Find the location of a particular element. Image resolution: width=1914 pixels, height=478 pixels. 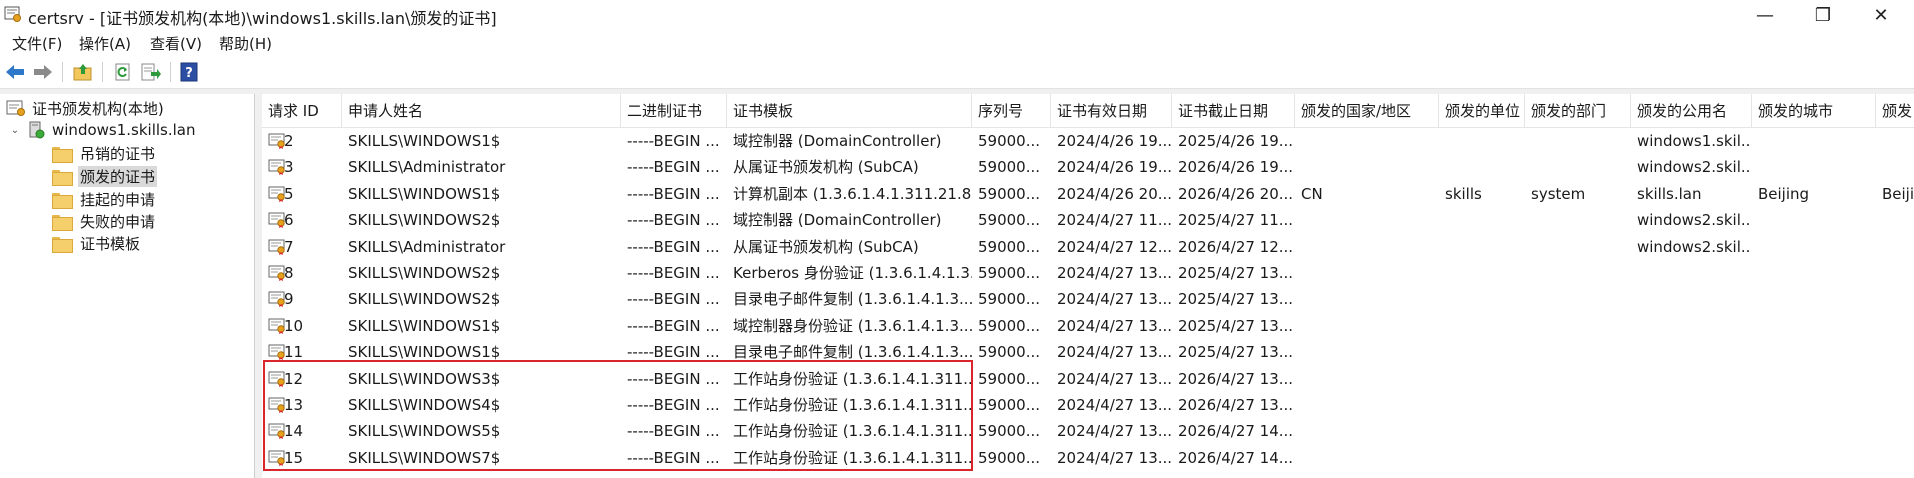

export-list-icon is located at coordinates (151, 72).